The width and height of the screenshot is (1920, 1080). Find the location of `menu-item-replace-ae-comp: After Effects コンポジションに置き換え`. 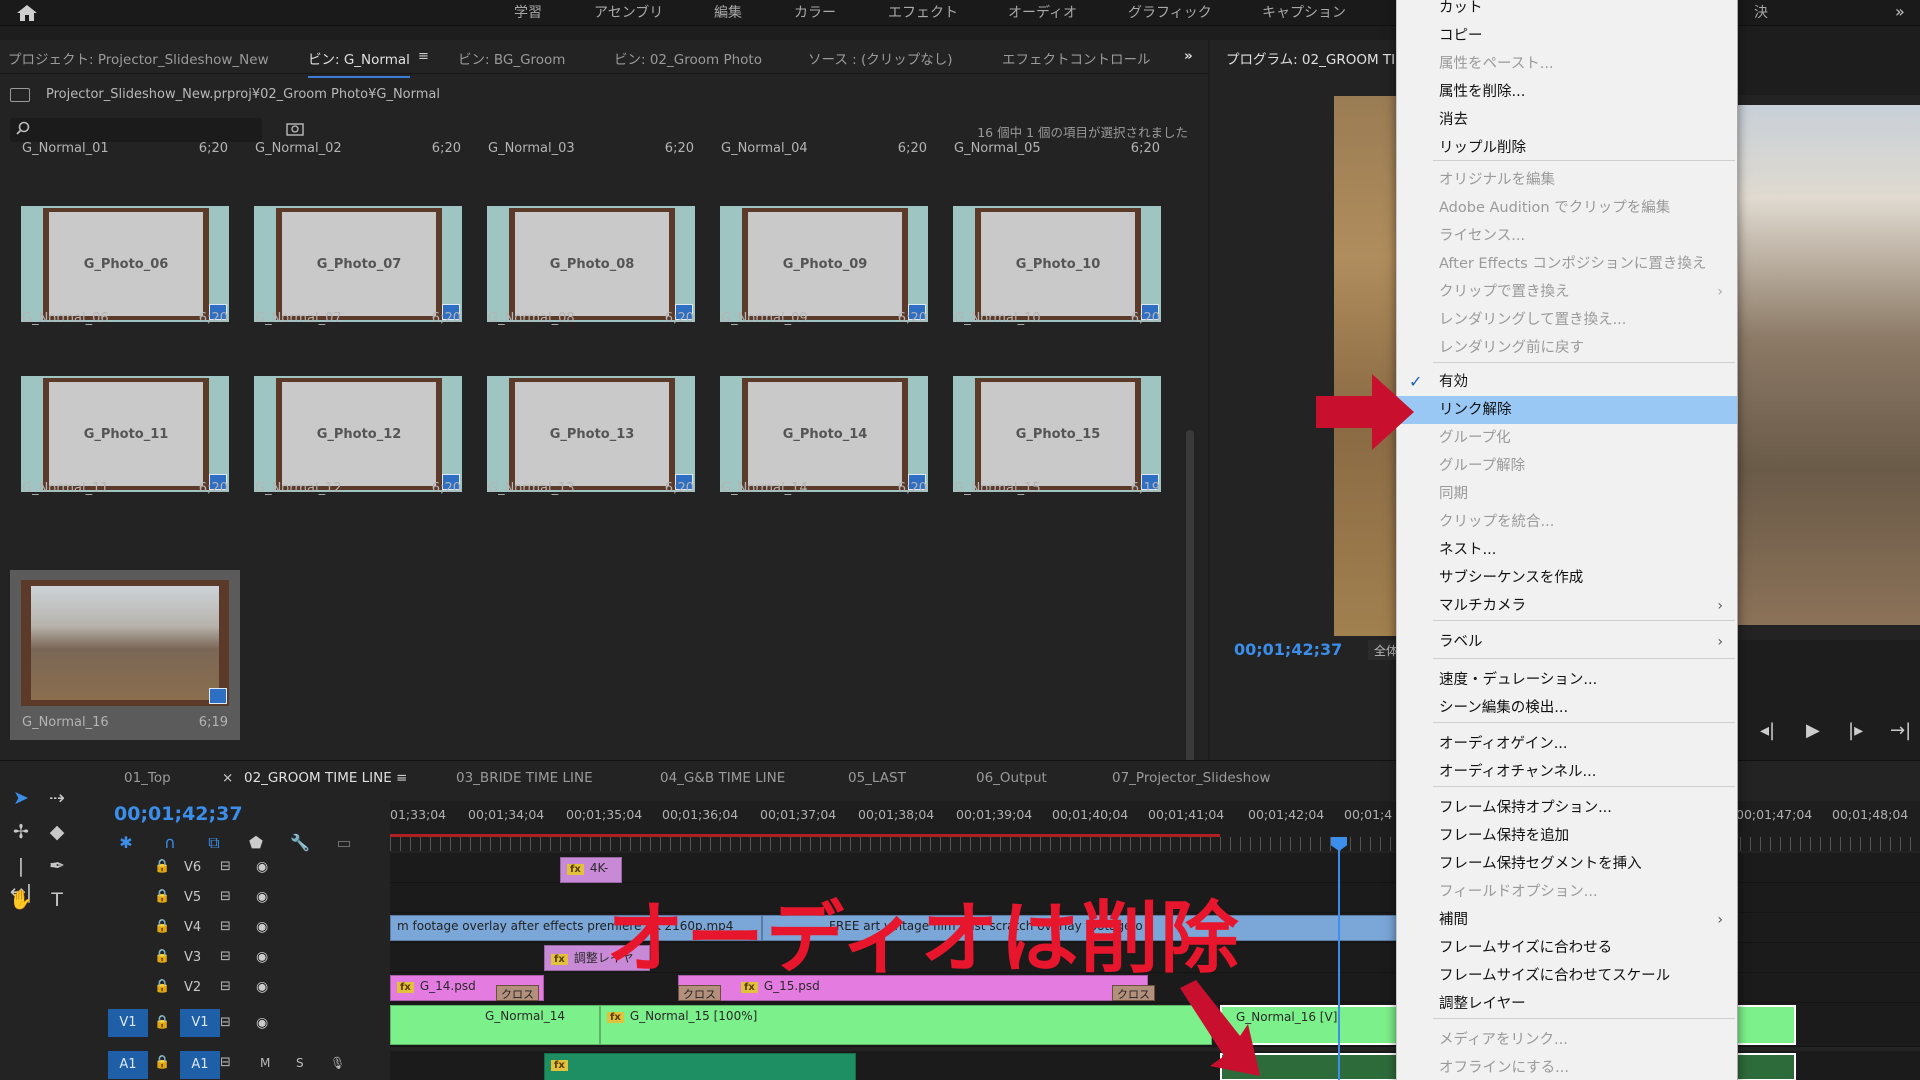

menu-item-replace-ae-comp: After Effects コンポジションに置き換え is located at coordinates (1567, 264).